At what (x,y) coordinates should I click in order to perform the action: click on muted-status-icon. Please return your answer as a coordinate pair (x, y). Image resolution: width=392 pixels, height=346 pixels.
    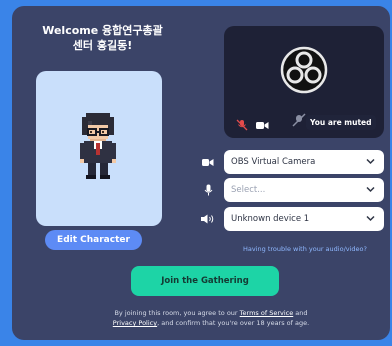
    Looking at the image, I should click on (299, 120).